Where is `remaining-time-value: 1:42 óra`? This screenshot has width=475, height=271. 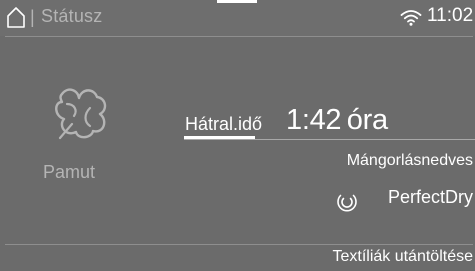
remaining-time-value: 1:42 óra is located at coordinates (337, 120).